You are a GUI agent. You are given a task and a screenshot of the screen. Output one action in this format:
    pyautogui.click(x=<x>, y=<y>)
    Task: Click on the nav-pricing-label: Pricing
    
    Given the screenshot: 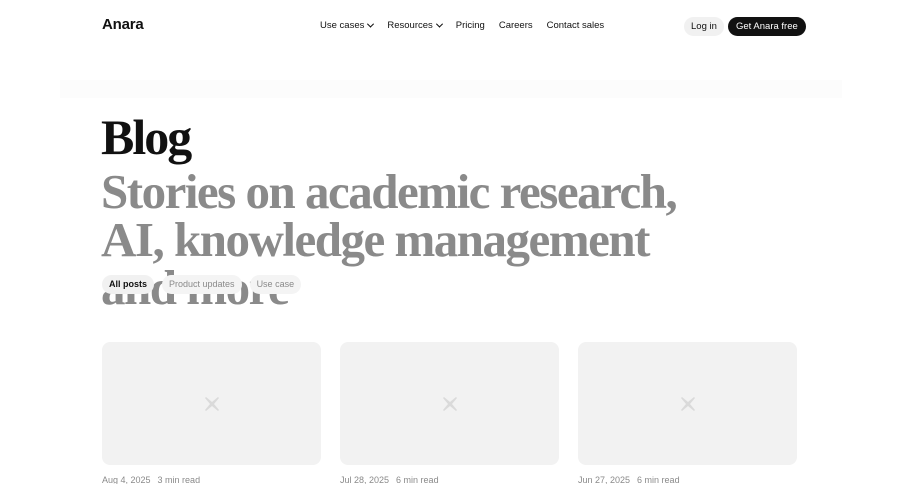 What is the action you would take?
    pyautogui.click(x=470, y=25)
    